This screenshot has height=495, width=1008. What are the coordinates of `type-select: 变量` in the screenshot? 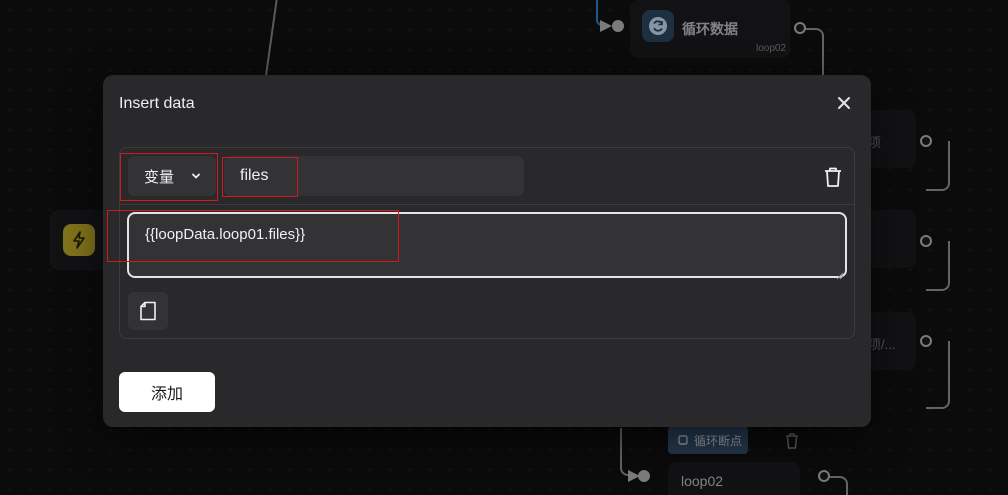 It's located at (172, 176).